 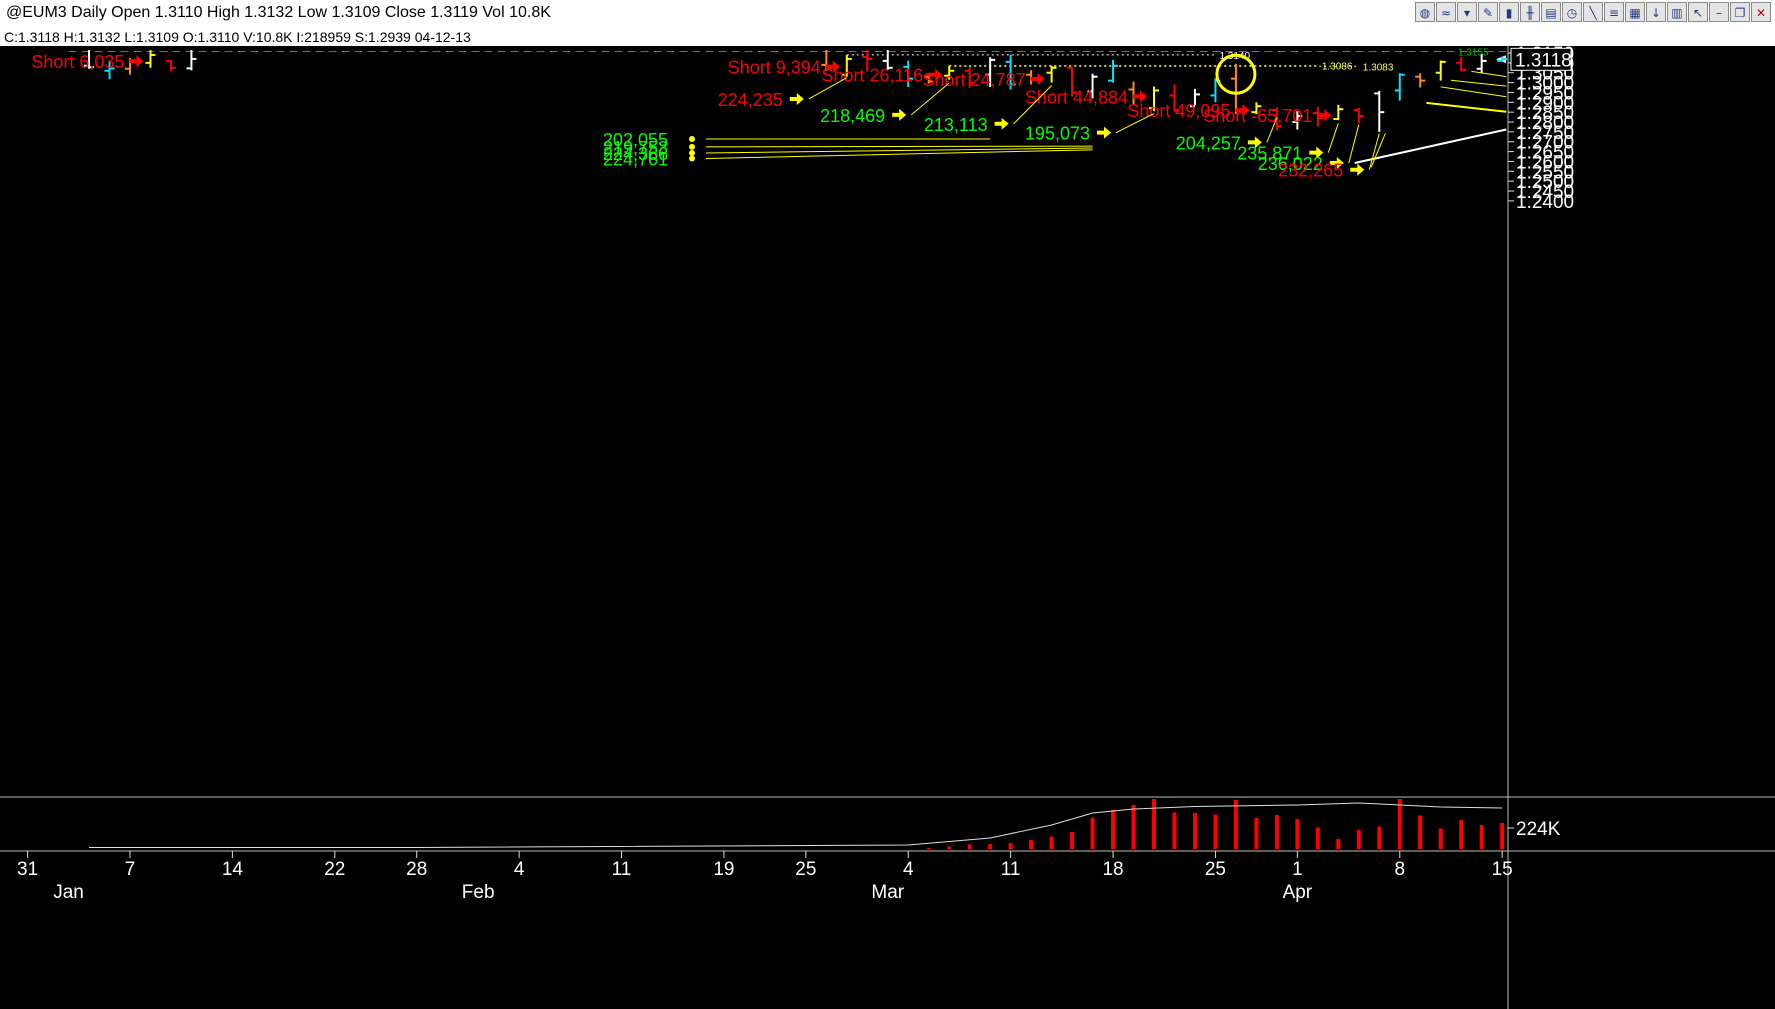 What do you see at coordinates (1656, 12) in the screenshot?
I see `down-arrow-icon: ↓` at bounding box center [1656, 12].